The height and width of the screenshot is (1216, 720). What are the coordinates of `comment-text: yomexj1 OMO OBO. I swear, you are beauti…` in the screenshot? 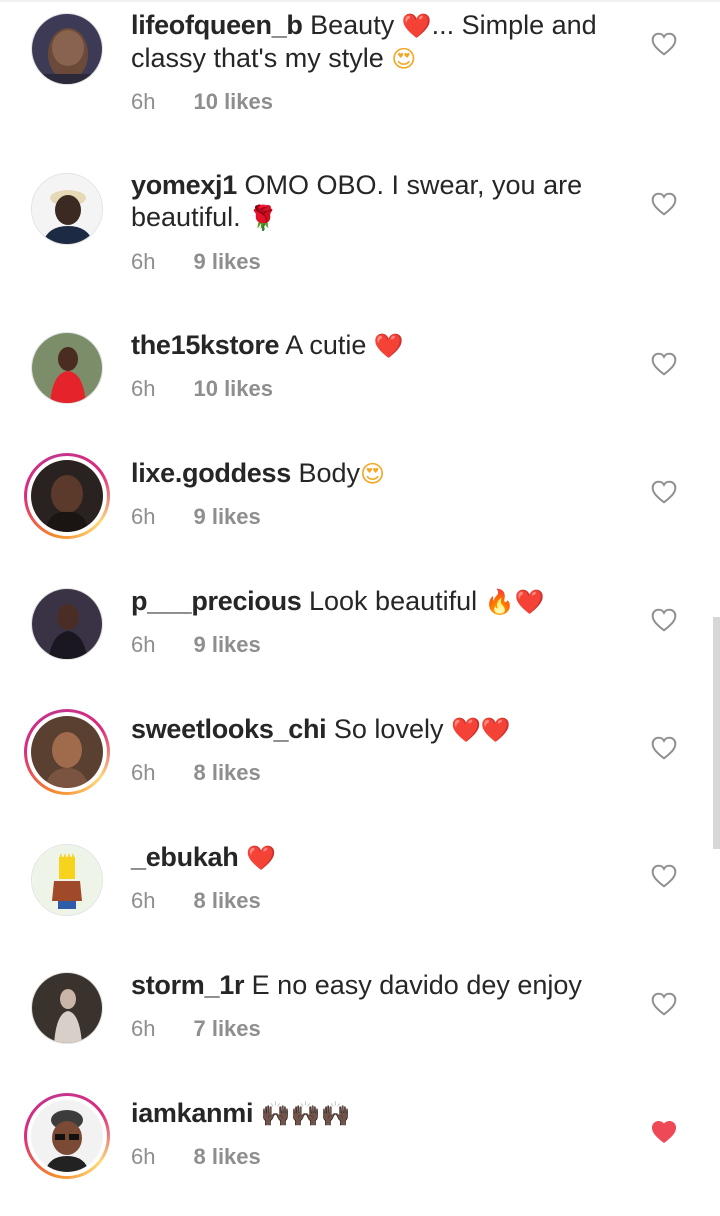 It's located at (370, 201).